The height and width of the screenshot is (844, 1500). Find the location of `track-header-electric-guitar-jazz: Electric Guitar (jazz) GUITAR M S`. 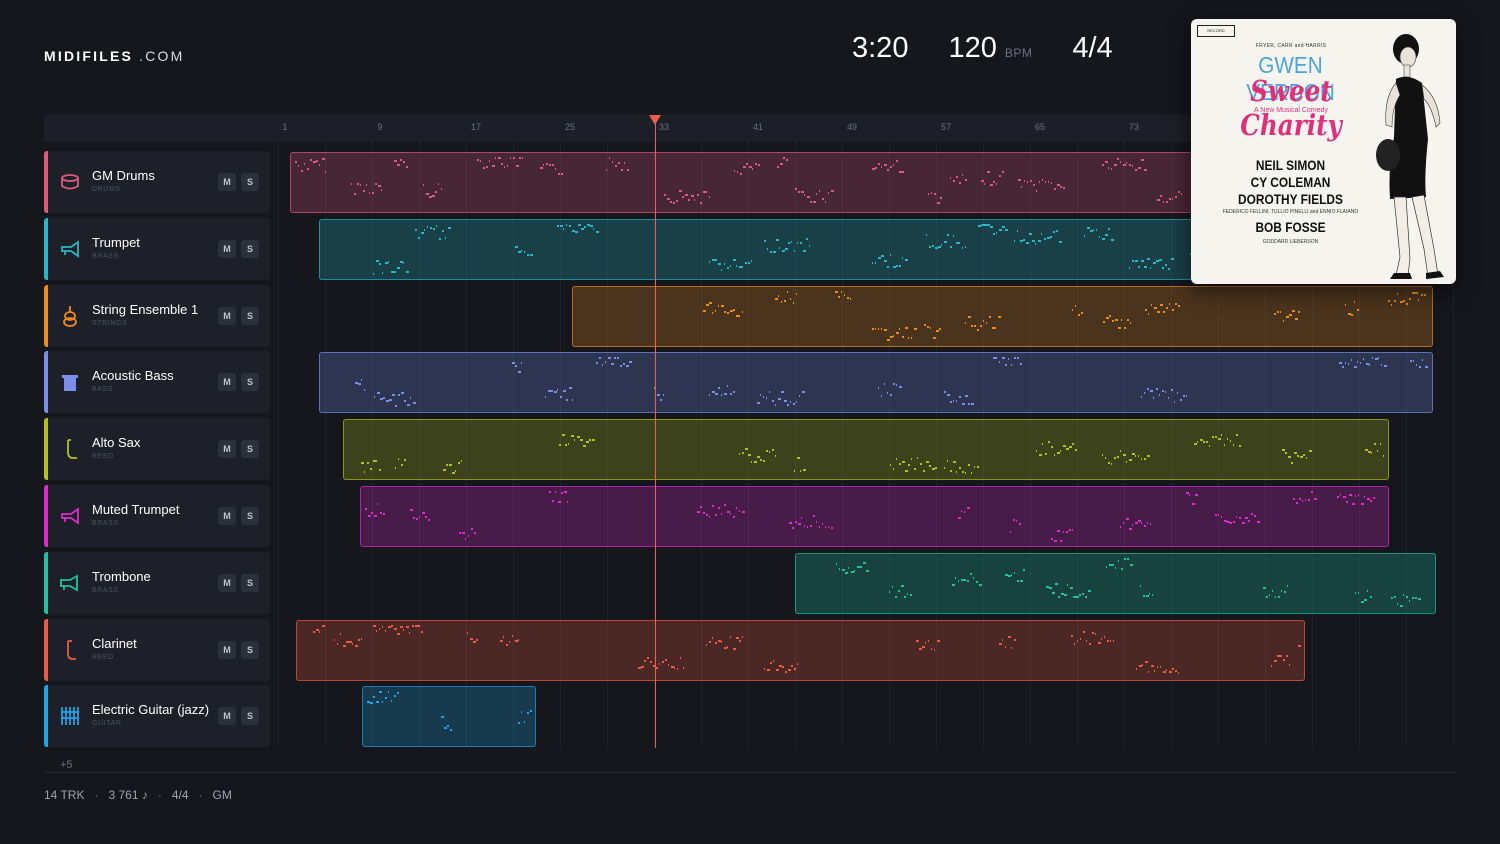

track-header-electric-guitar-jazz: Electric Guitar (jazz) GUITAR M S is located at coordinates (157, 716).